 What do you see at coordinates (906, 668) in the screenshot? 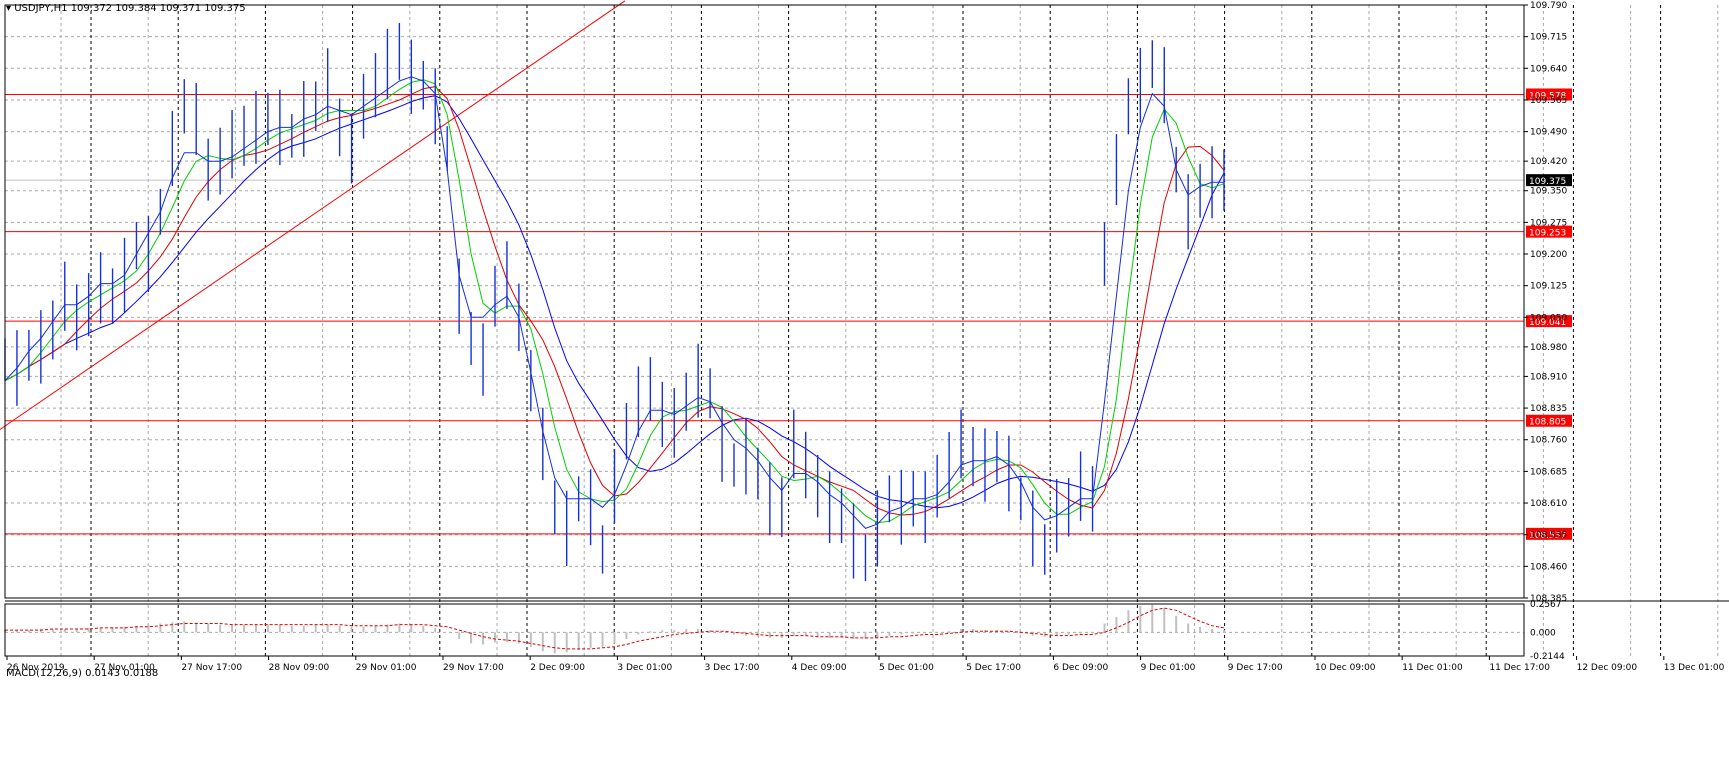
I see `x-tick-label: 5 Dec 01:00` at bounding box center [906, 668].